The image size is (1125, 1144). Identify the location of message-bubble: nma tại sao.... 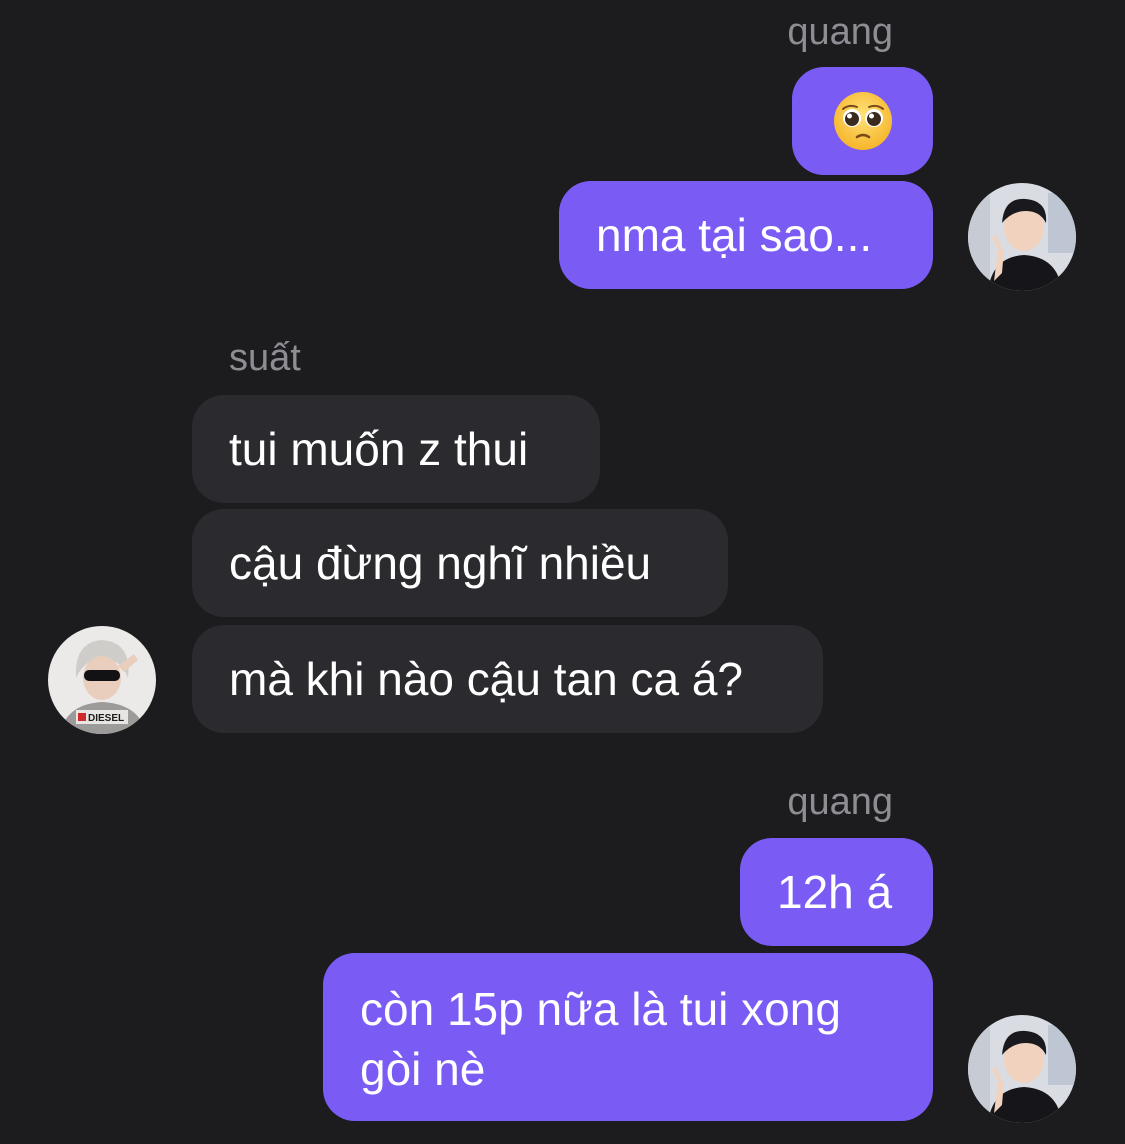
(746, 235).